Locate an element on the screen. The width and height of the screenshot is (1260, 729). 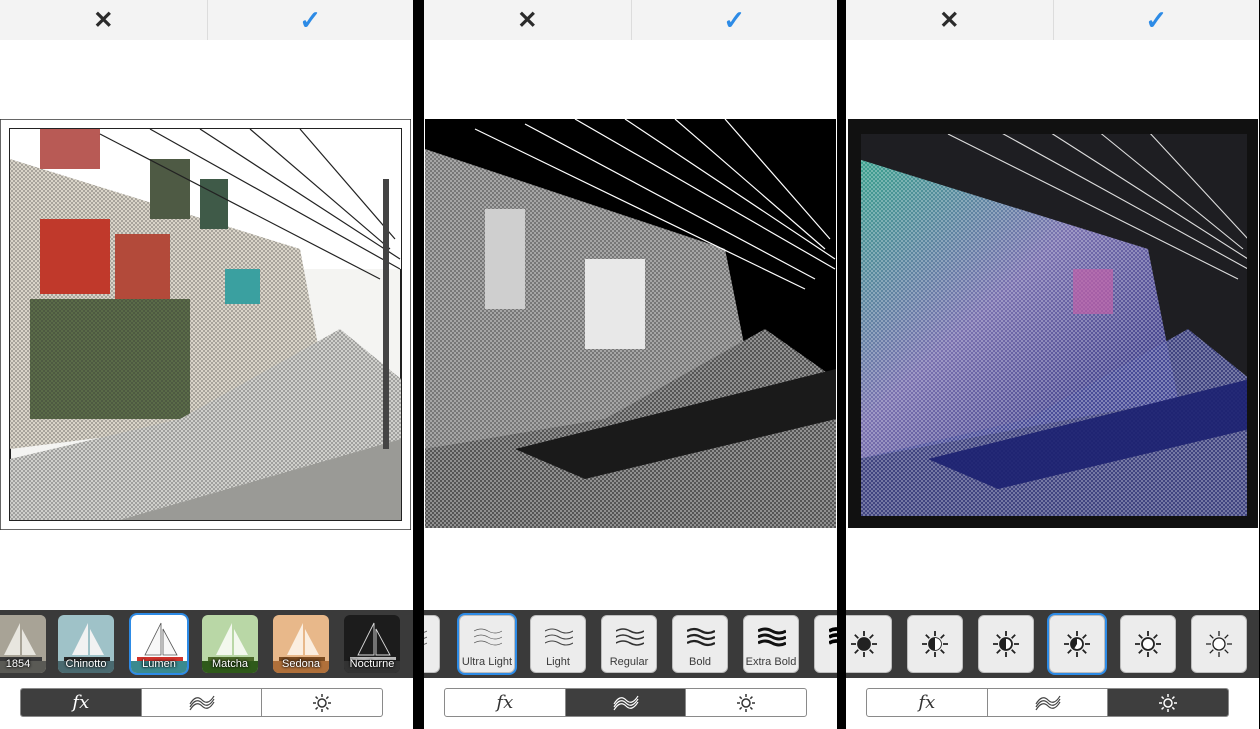
filter-tile: Chinotto is located at coordinates (86, 644).